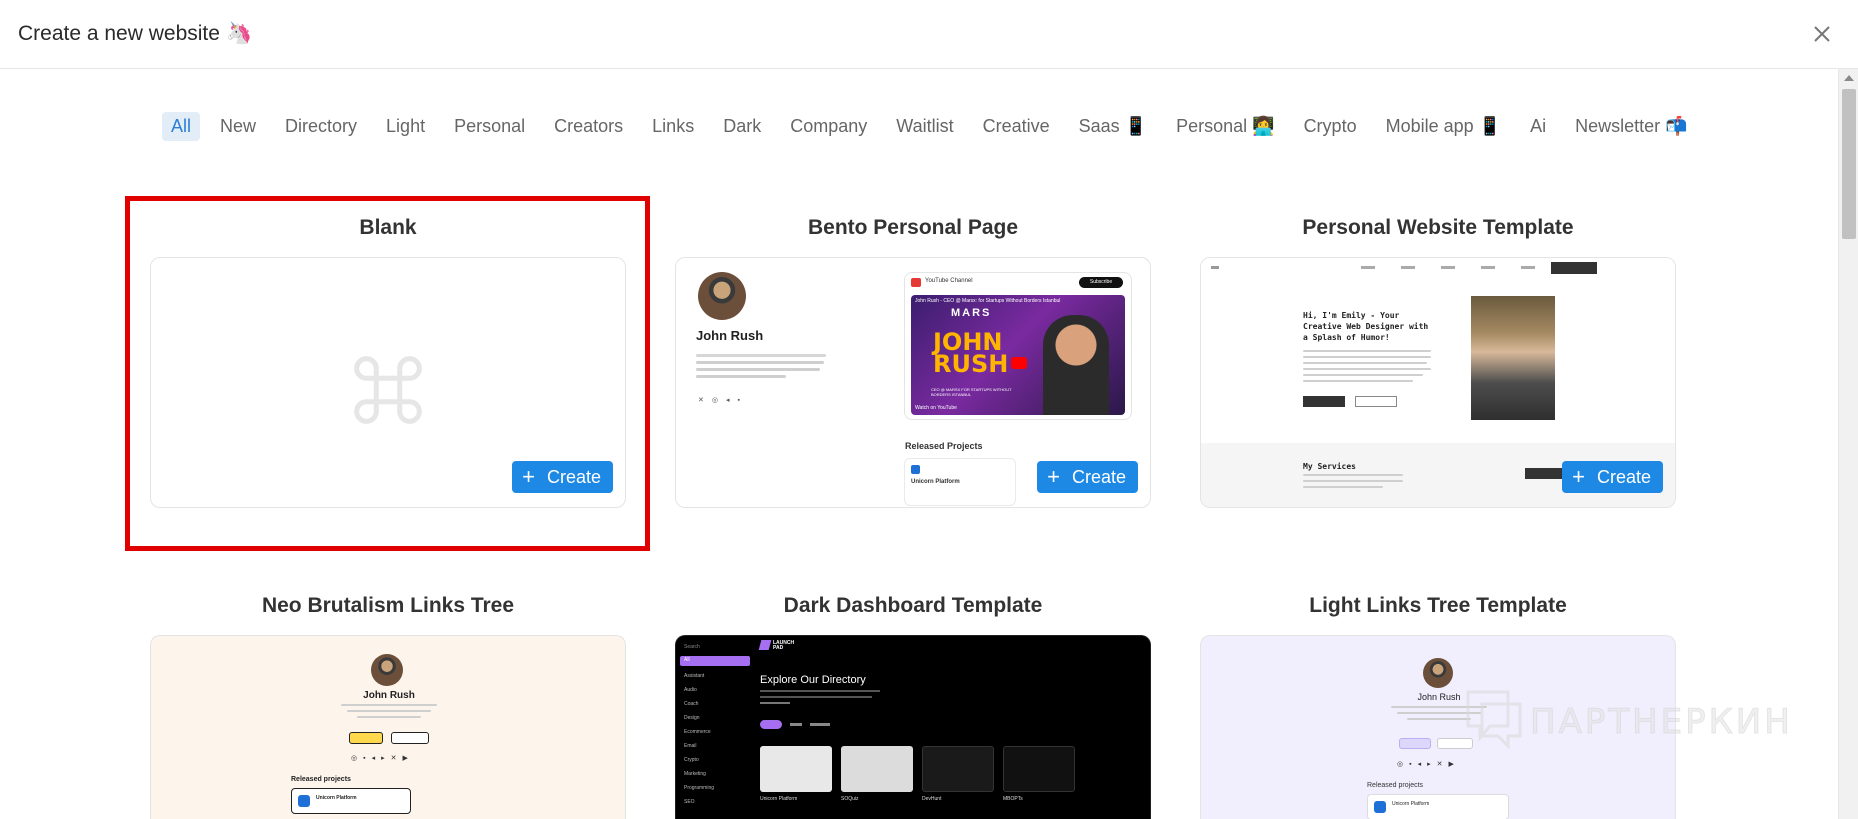 The width and height of the screenshot is (1858, 819). What do you see at coordinates (1438, 227) in the screenshot?
I see `template-title-personal: Personal Website Template` at bounding box center [1438, 227].